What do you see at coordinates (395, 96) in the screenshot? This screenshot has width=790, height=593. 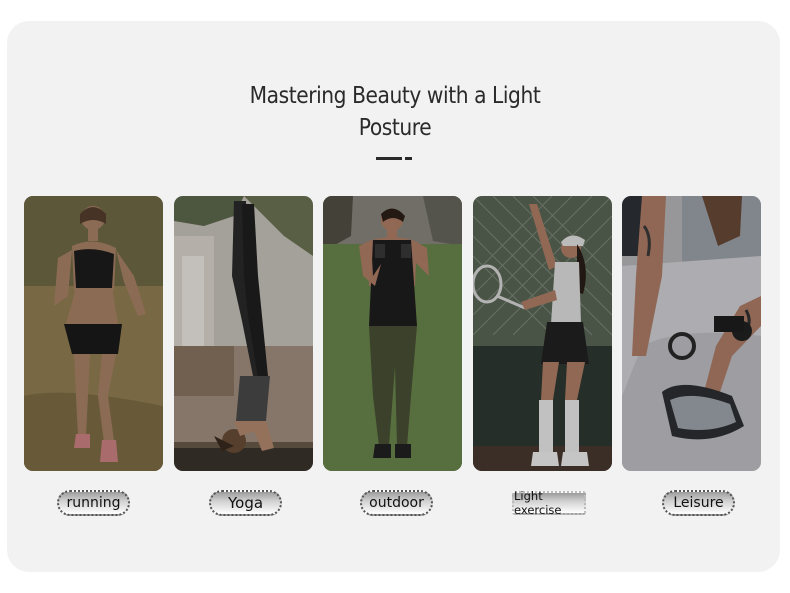 I see `section-title-line1: Mastering Beauty with a Light` at bounding box center [395, 96].